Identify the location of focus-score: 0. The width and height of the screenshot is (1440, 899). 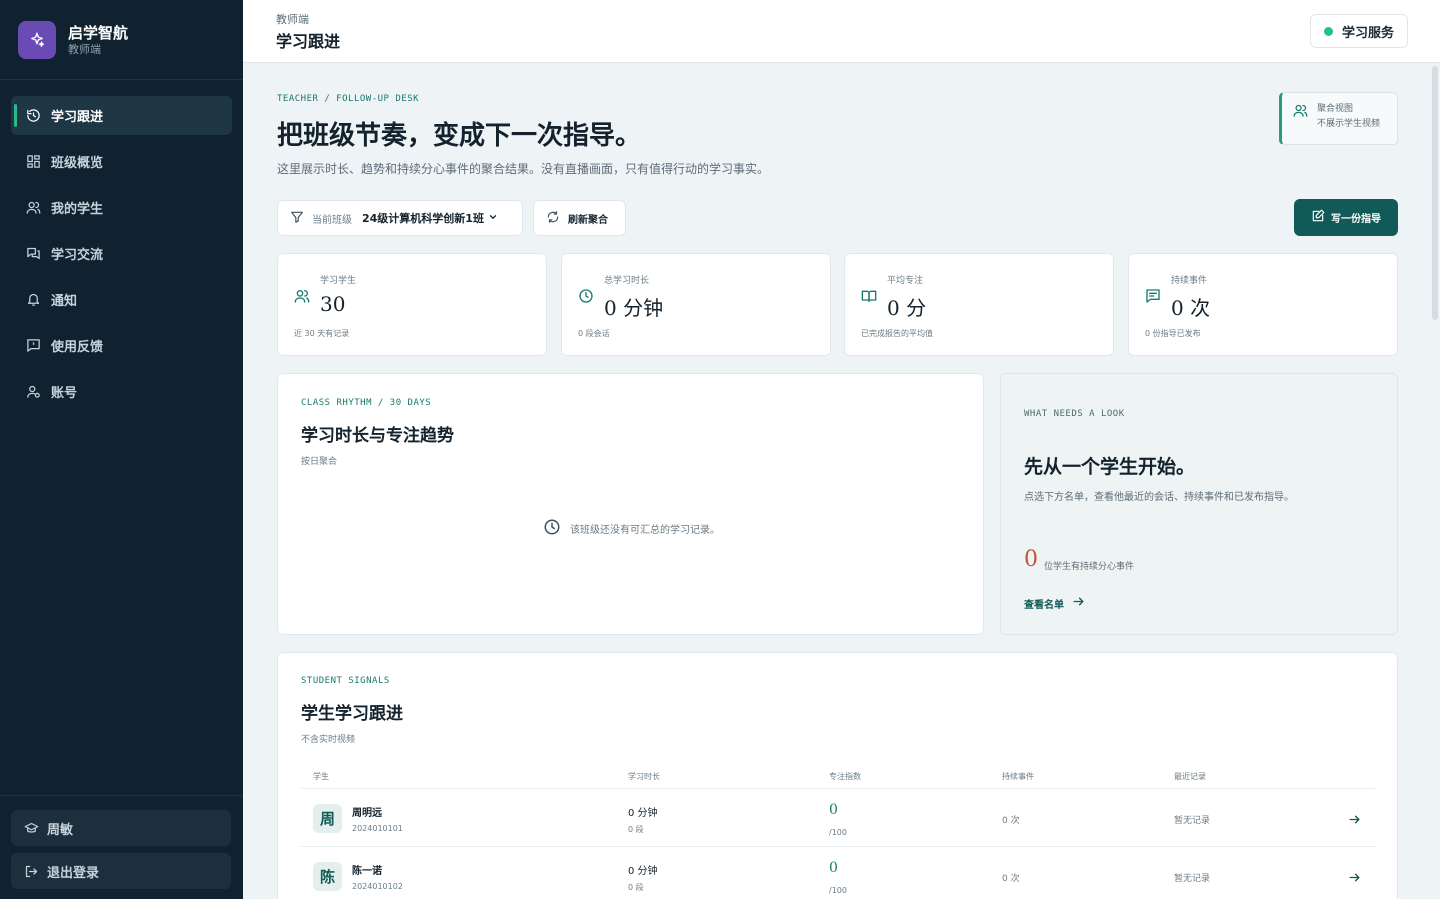
(833, 810).